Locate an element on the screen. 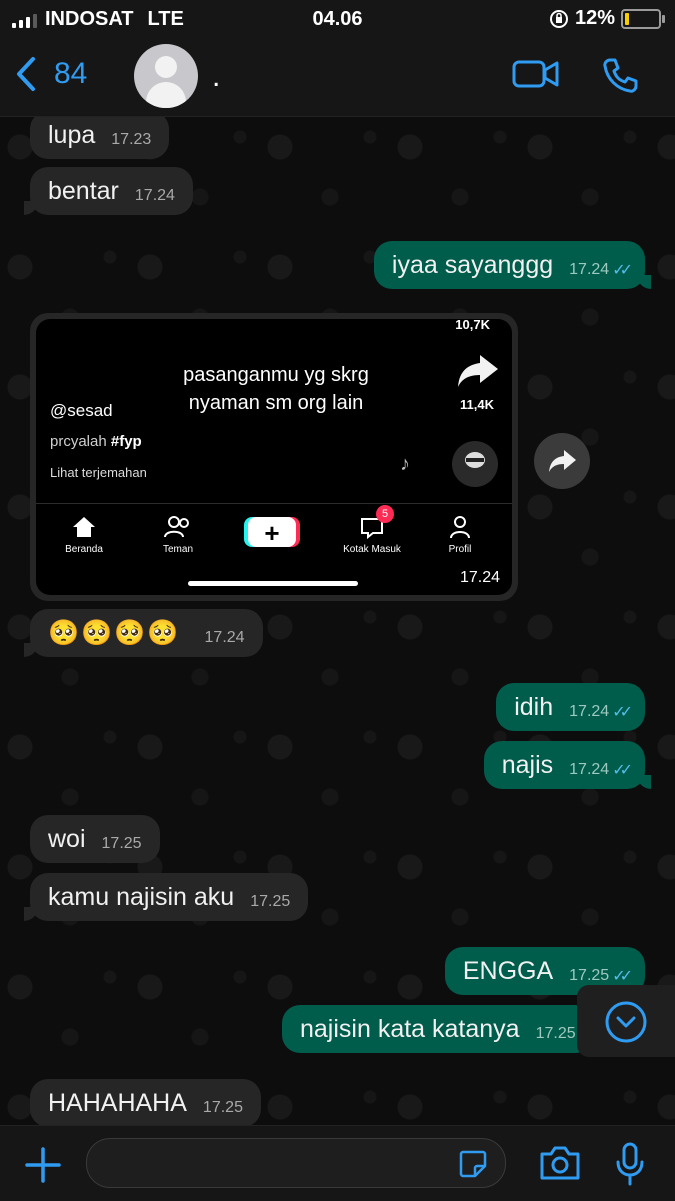 This screenshot has width=675, height=1201. chevron-down-icon is located at coordinates (626, 1022).